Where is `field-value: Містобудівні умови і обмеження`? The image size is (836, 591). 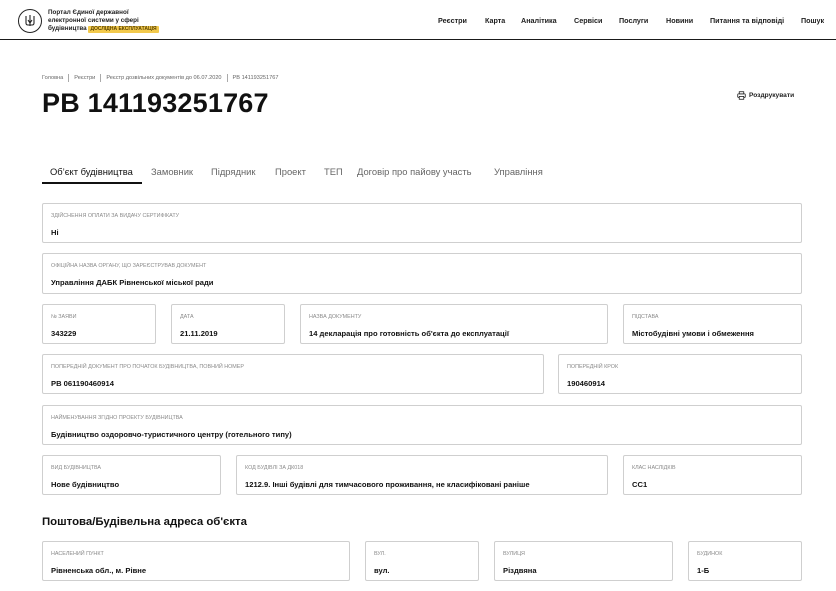 field-value: Містобудівні умови і обмеження is located at coordinates (693, 333).